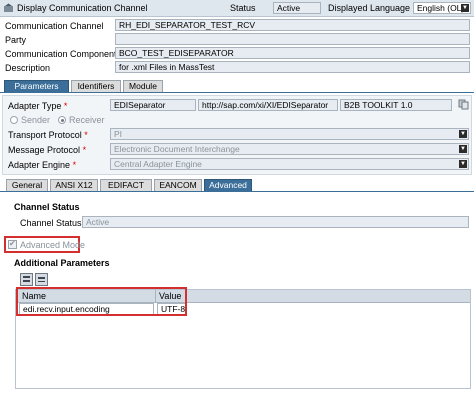 The image size is (474, 394). I want to click on tab-ansi-x12: ANSI X12, so click(74, 185).